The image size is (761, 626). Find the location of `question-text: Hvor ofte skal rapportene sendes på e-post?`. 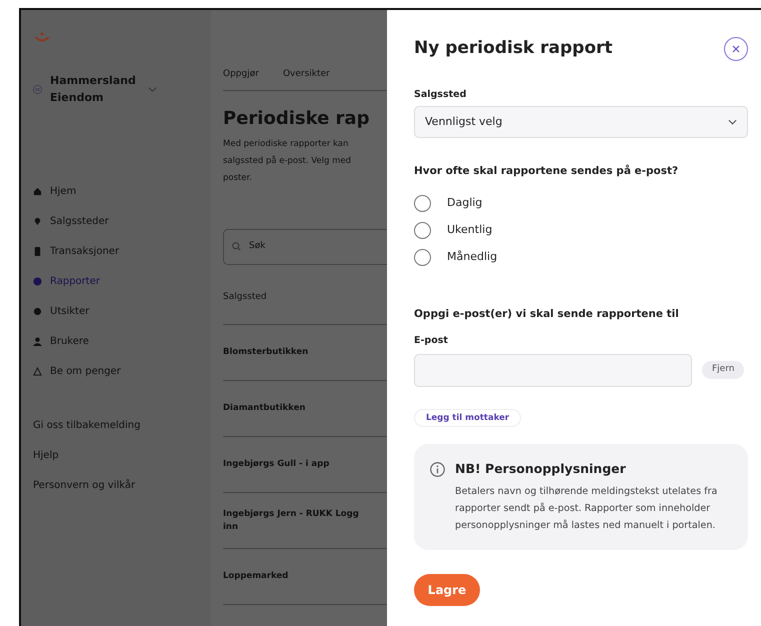

question-text: Hvor ofte skal rapportene sendes på e-post? is located at coordinates (547, 171).